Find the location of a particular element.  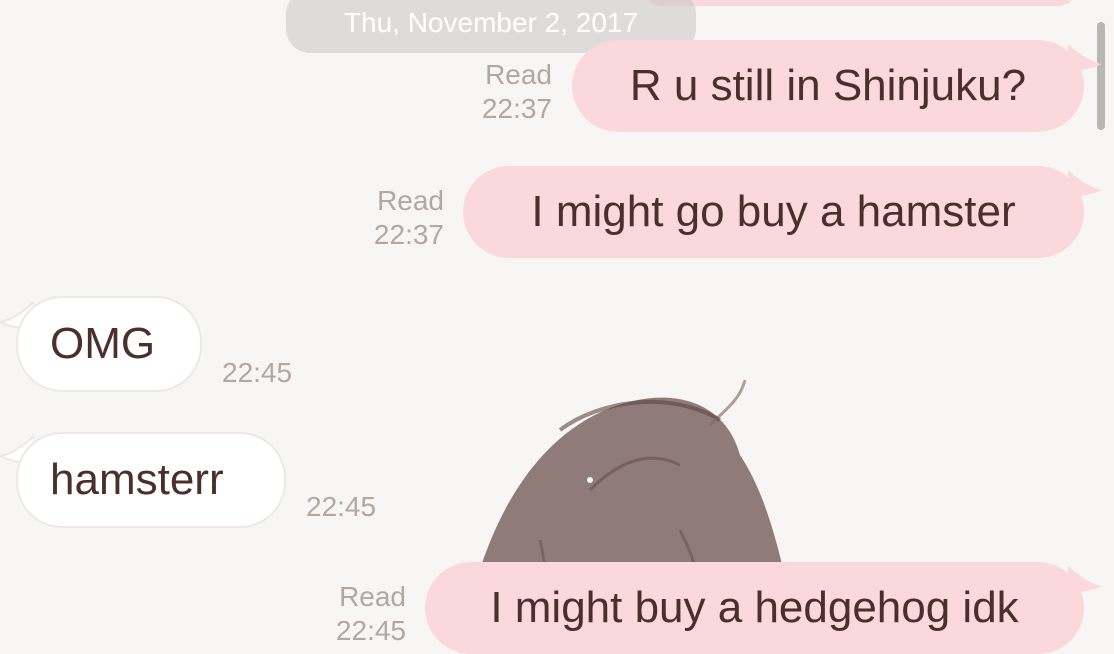

scrollbar is located at coordinates (1101, 76).